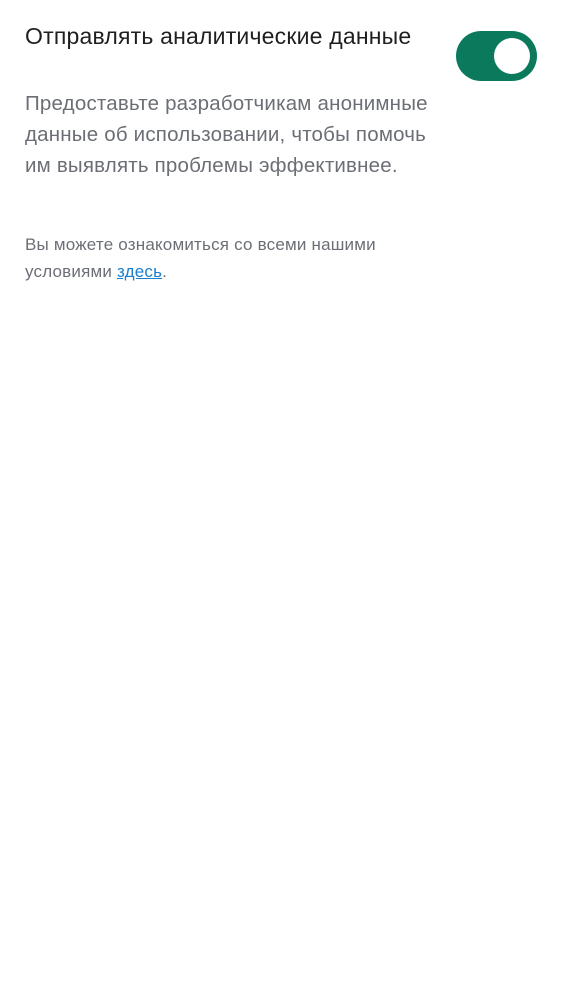 Image resolution: width=562 pixels, height=1000 pixels. What do you see at coordinates (512, 56) in the screenshot?
I see `toggle-knob` at bounding box center [512, 56].